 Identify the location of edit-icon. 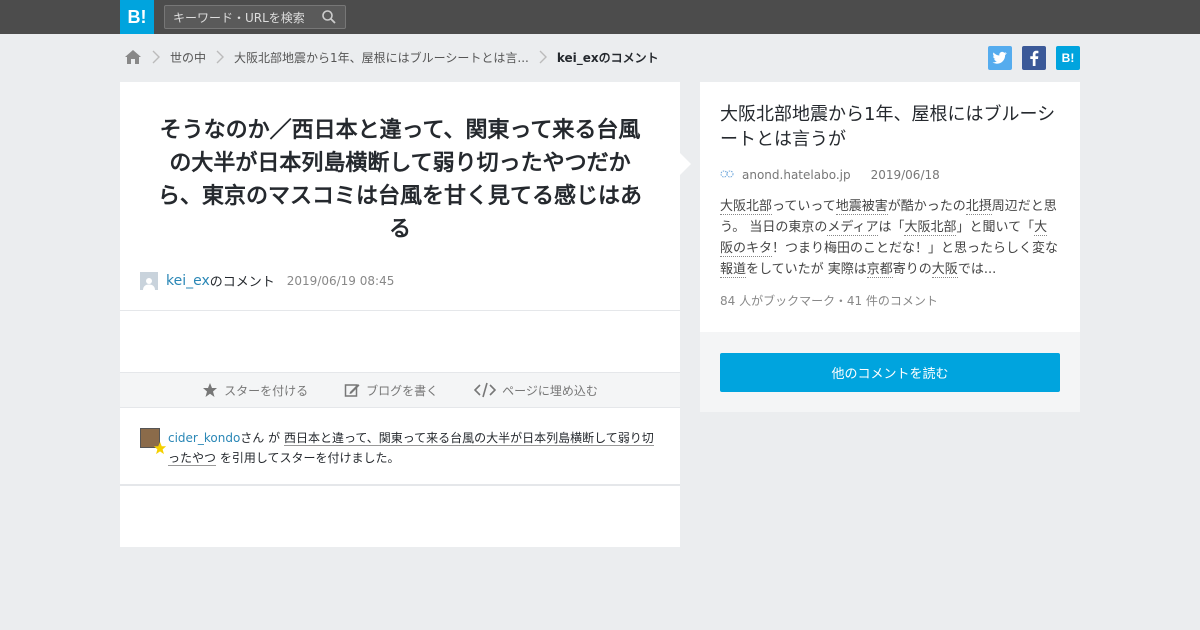
(352, 390).